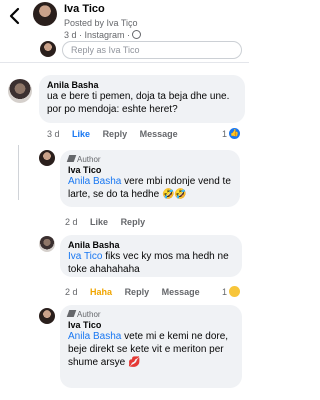  Describe the element at coordinates (85, 256) in the screenshot. I see `mention-link: Iva Tico` at that location.